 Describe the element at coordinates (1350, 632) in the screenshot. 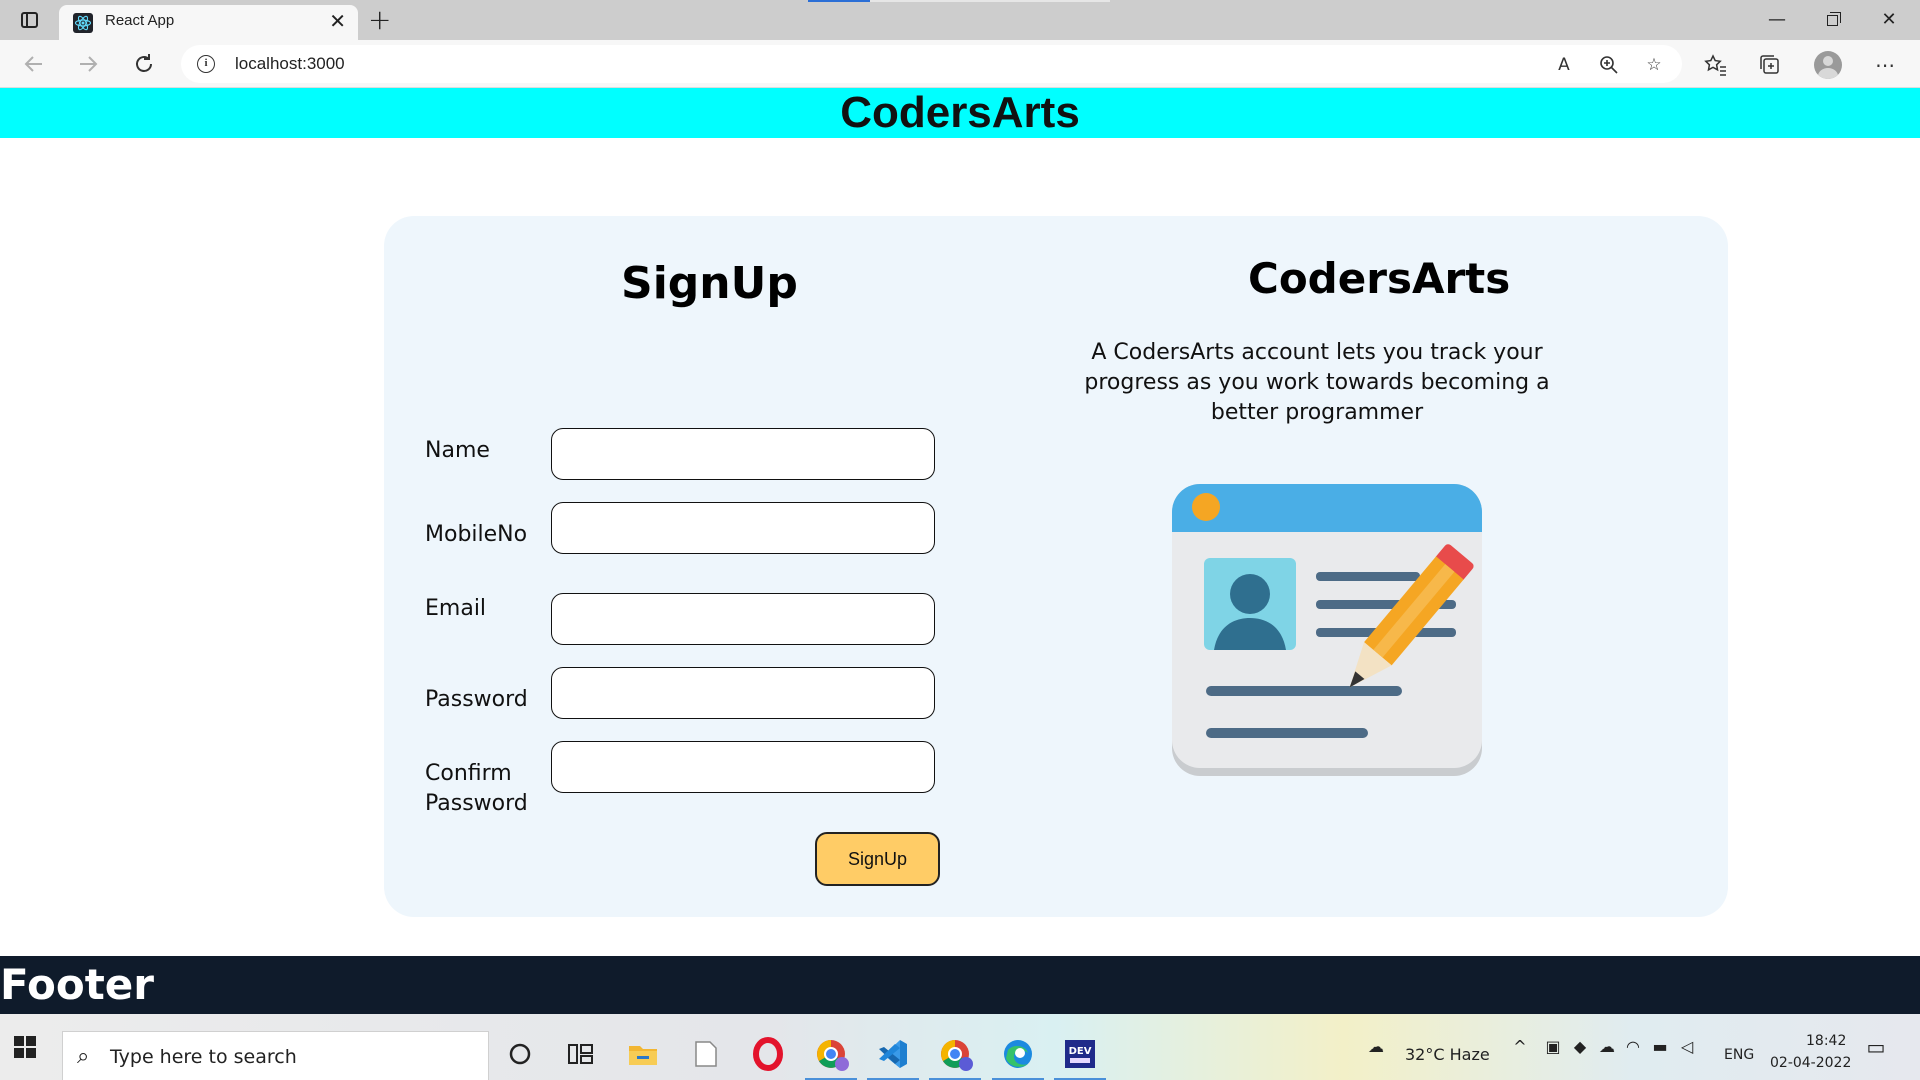

I see `account-card-illustration` at that location.